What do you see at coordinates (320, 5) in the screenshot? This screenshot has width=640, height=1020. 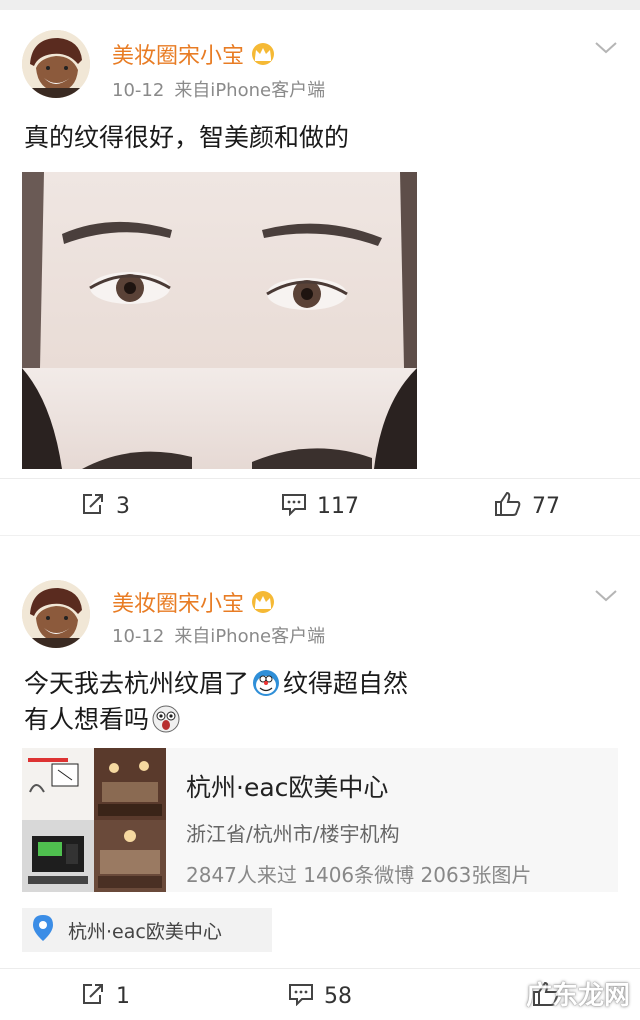 I see `top-gap` at bounding box center [320, 5].